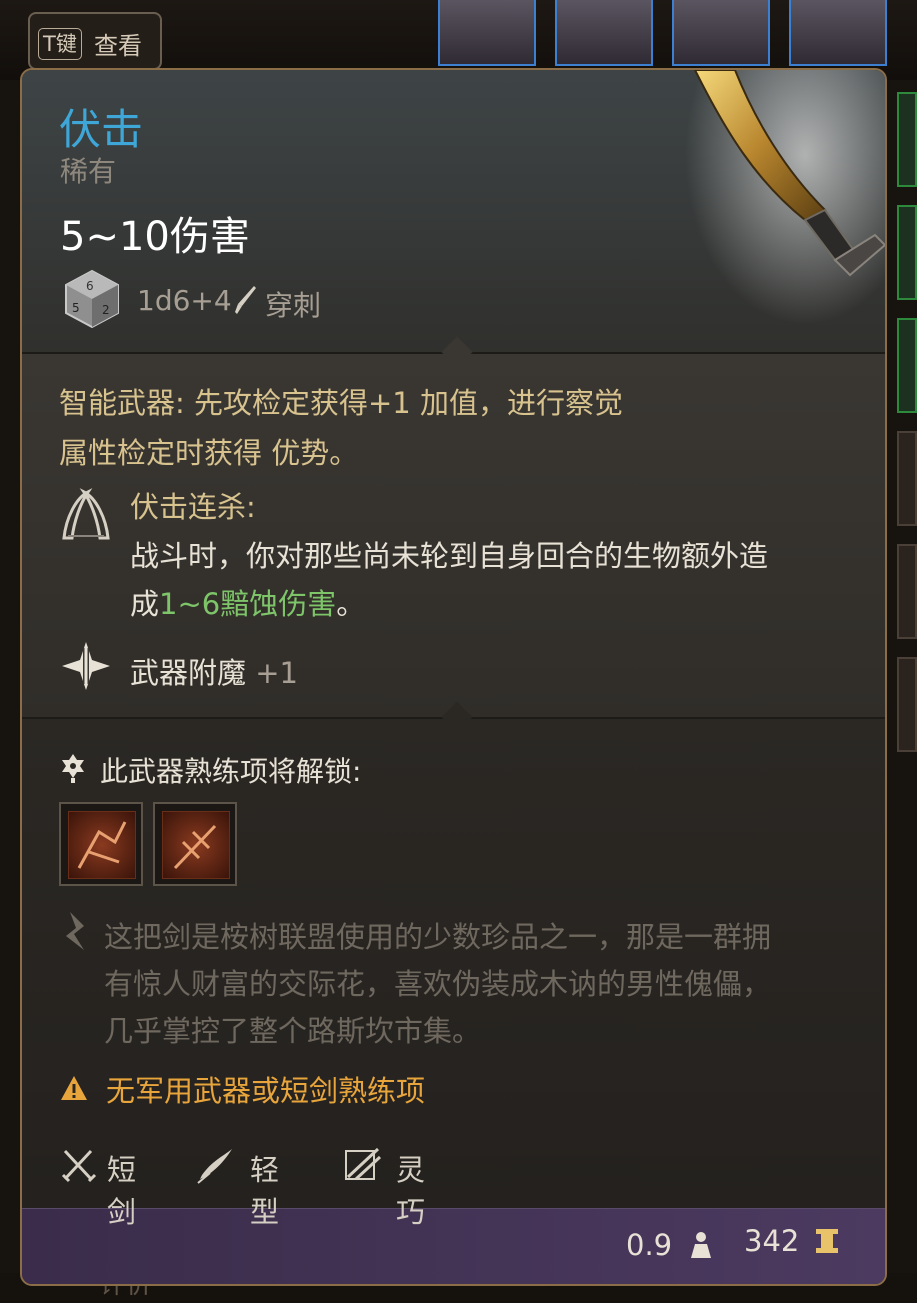  What do you see at coordinates (118, 46) in the screenshot?
I see `inspect-label: 查看` at bounding box center [118, 46].